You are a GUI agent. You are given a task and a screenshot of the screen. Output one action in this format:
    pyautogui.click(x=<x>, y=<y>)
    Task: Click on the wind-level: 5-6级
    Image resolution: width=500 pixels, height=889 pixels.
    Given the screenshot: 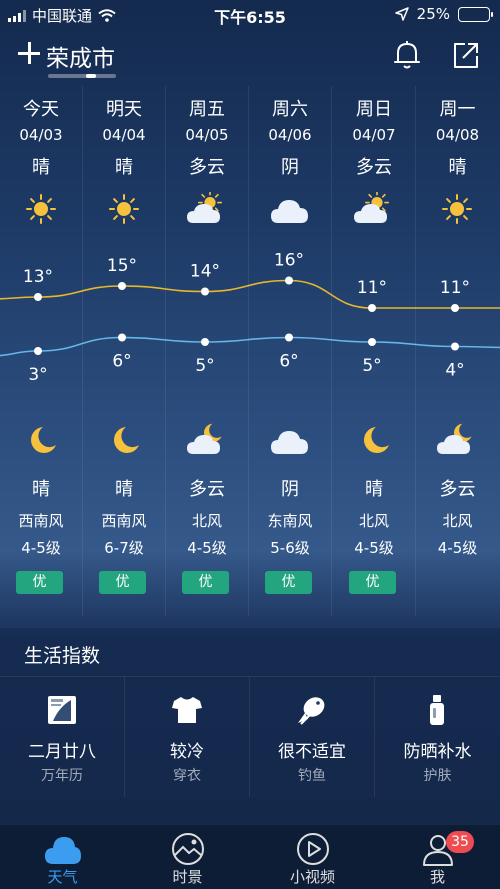 What is the action you would take?
    pyautogui.click(x=290, y=548)
    